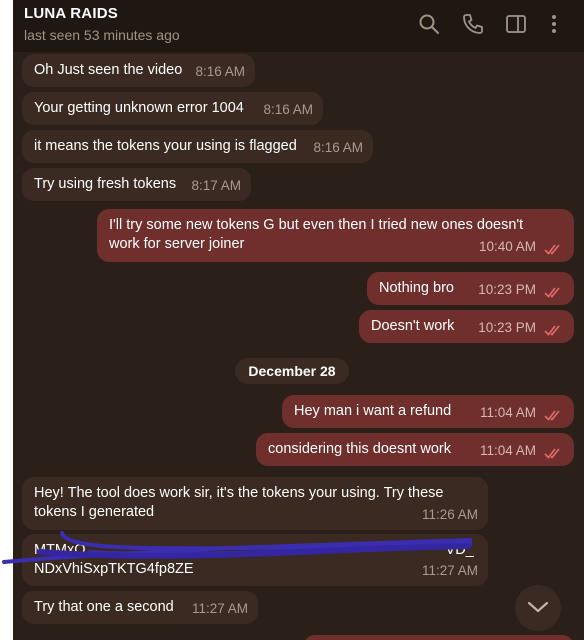 The image size is (584, 640). What do you see at coordinates (292, 371) in the screenshot?
I see `date-divider: December 28` at bounding box center [292, 371].